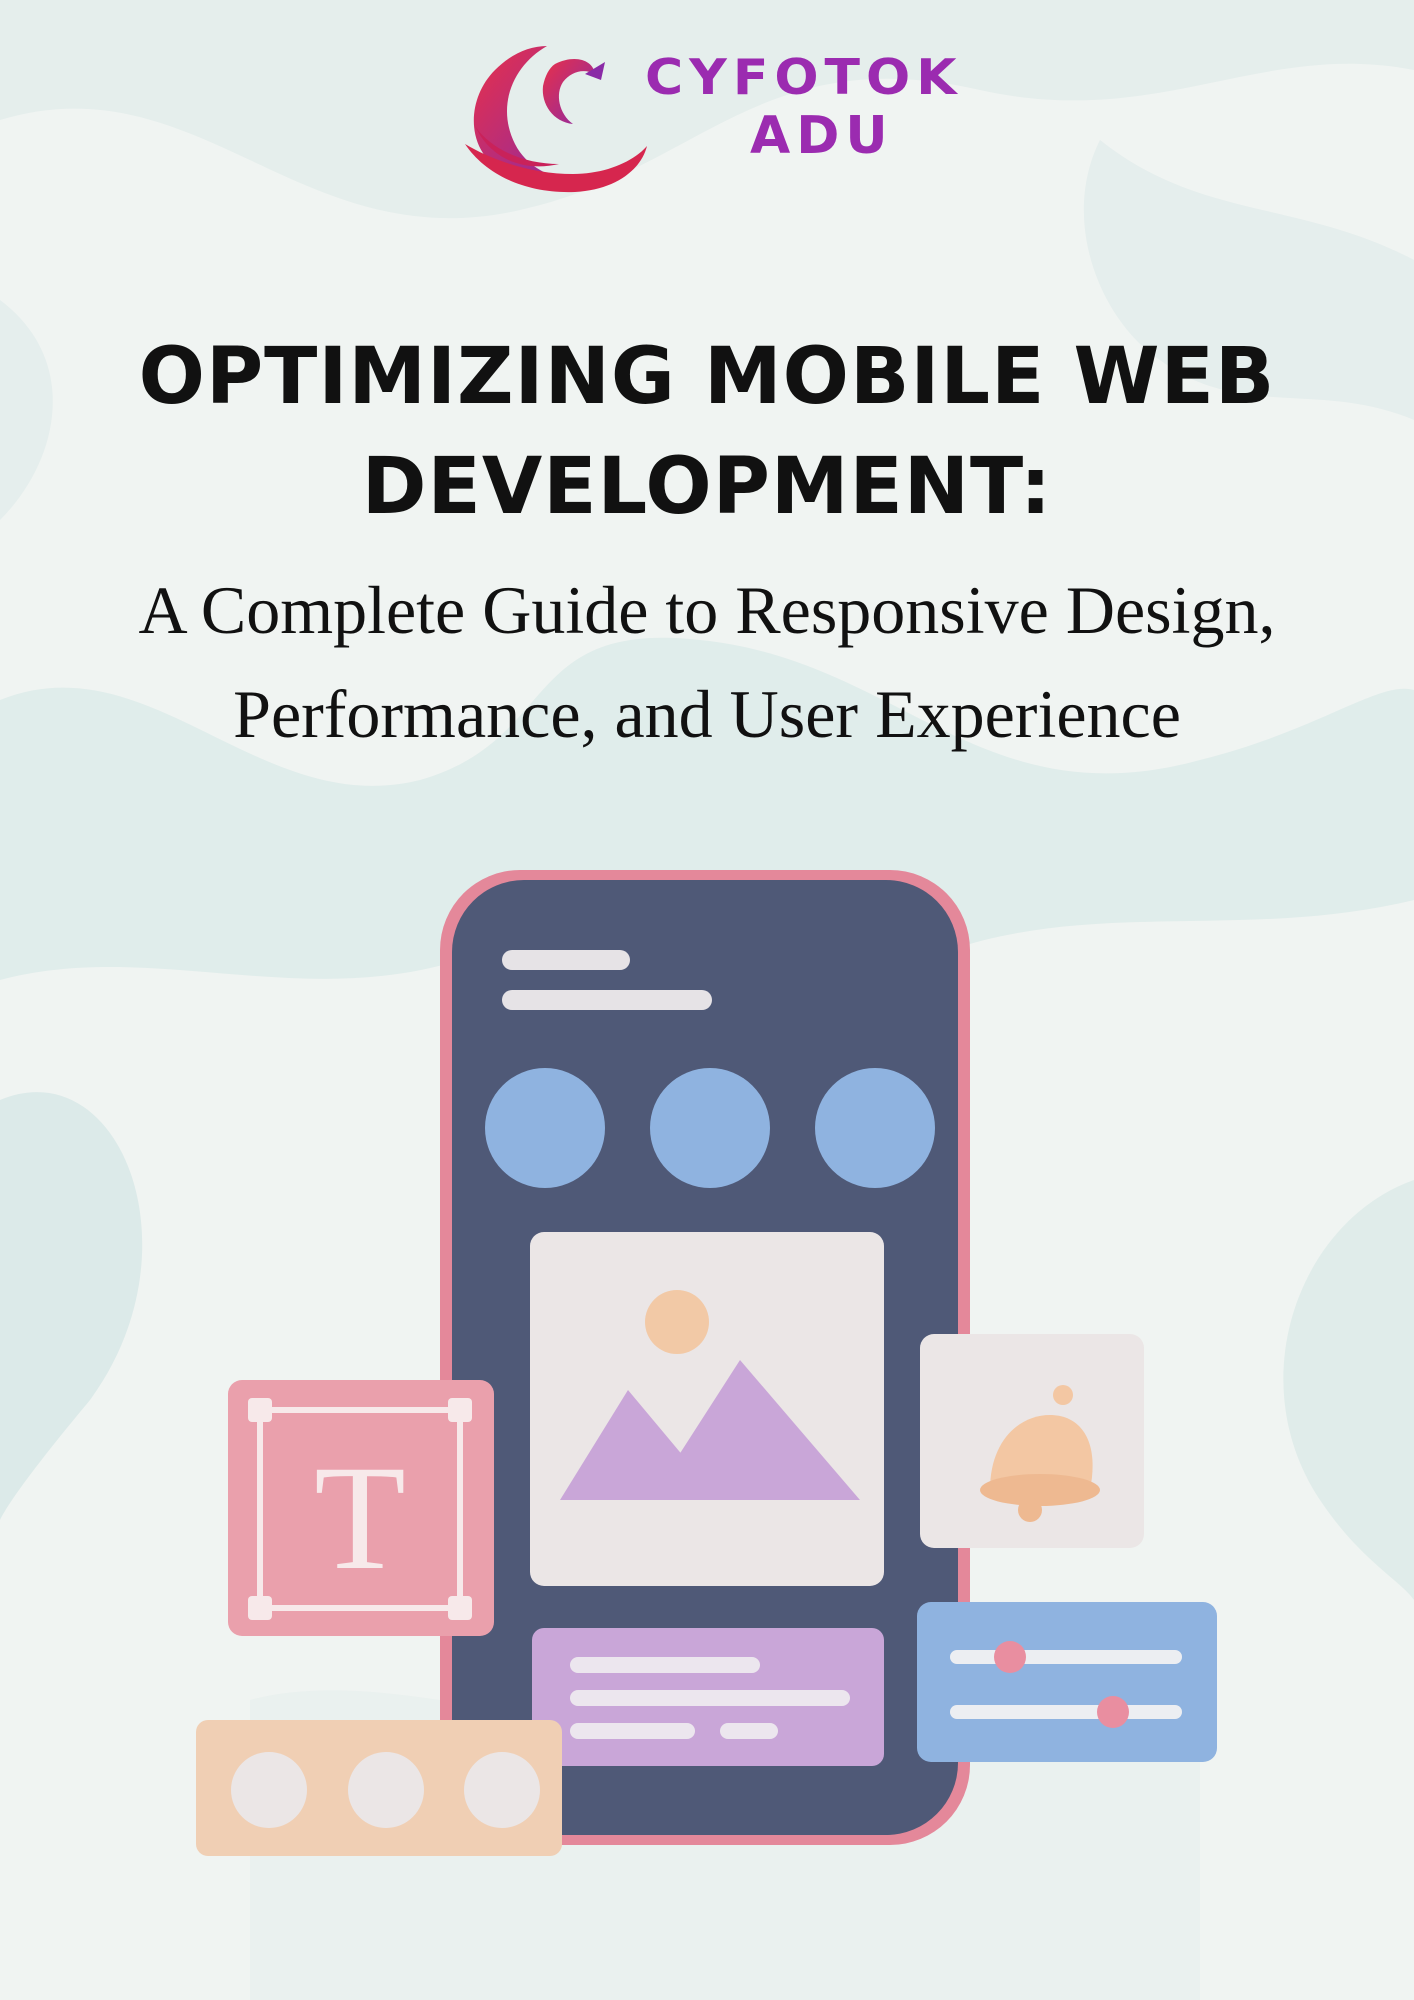 This screenshot has width=1414, height=2000. I want to click on page-title: OPTIMIZING MOBILE WEB DEVELOPMENT:, so click(707, 432).